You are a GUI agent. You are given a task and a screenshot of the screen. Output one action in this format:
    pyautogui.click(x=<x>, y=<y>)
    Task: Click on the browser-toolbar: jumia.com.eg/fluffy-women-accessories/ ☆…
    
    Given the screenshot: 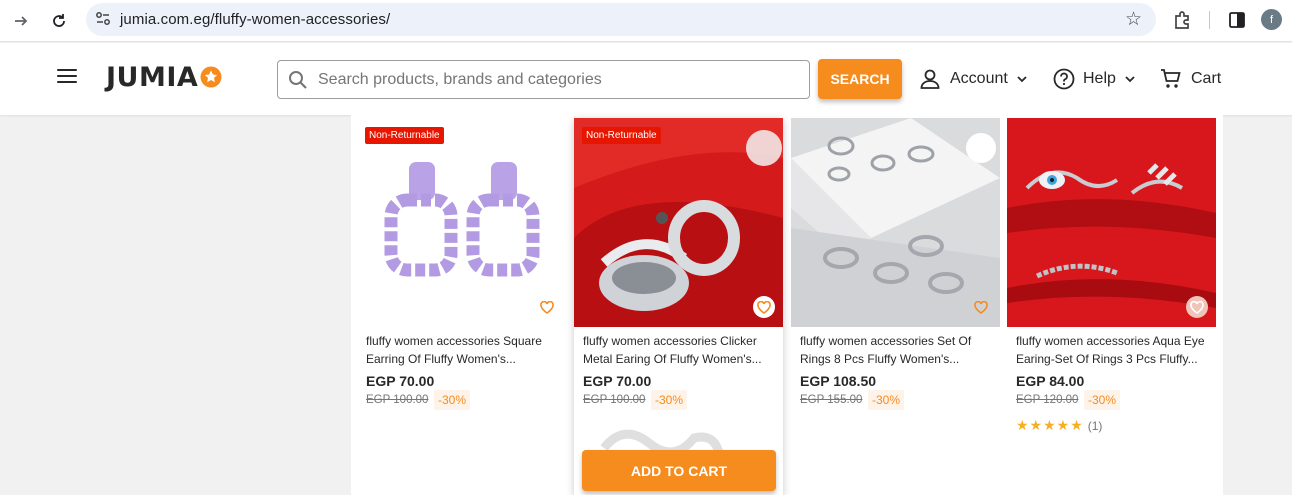 What is the action you would take?
    pyautogui.click(x=646, y=21)
    